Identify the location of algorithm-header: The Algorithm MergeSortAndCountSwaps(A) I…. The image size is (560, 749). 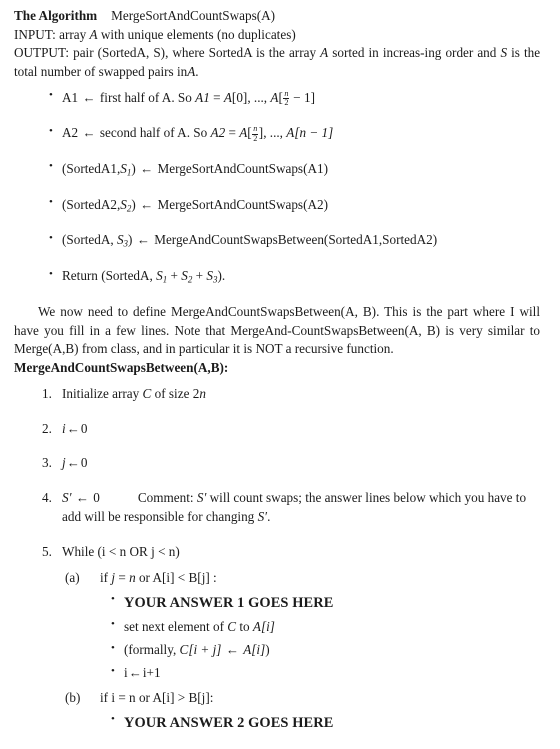
(277, 44).